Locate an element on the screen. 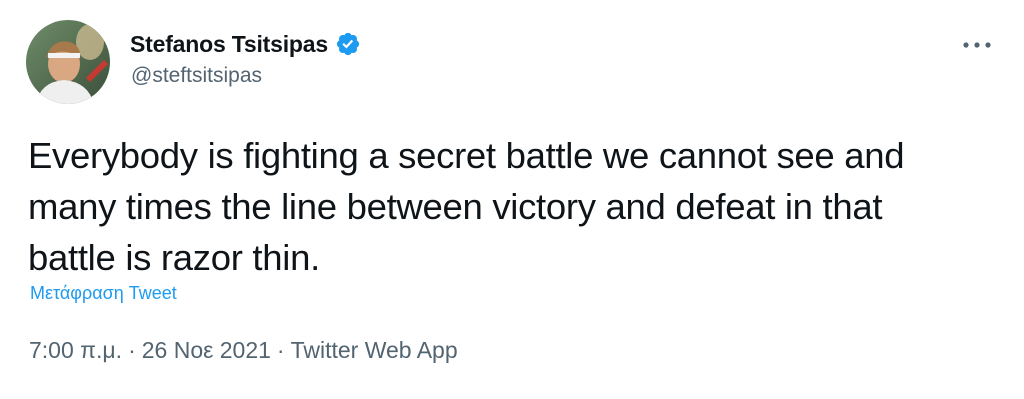 The height and width of the screenshot is (399, 1024). author-handle: @steftsitsipas is located at coordinates (196, 76).